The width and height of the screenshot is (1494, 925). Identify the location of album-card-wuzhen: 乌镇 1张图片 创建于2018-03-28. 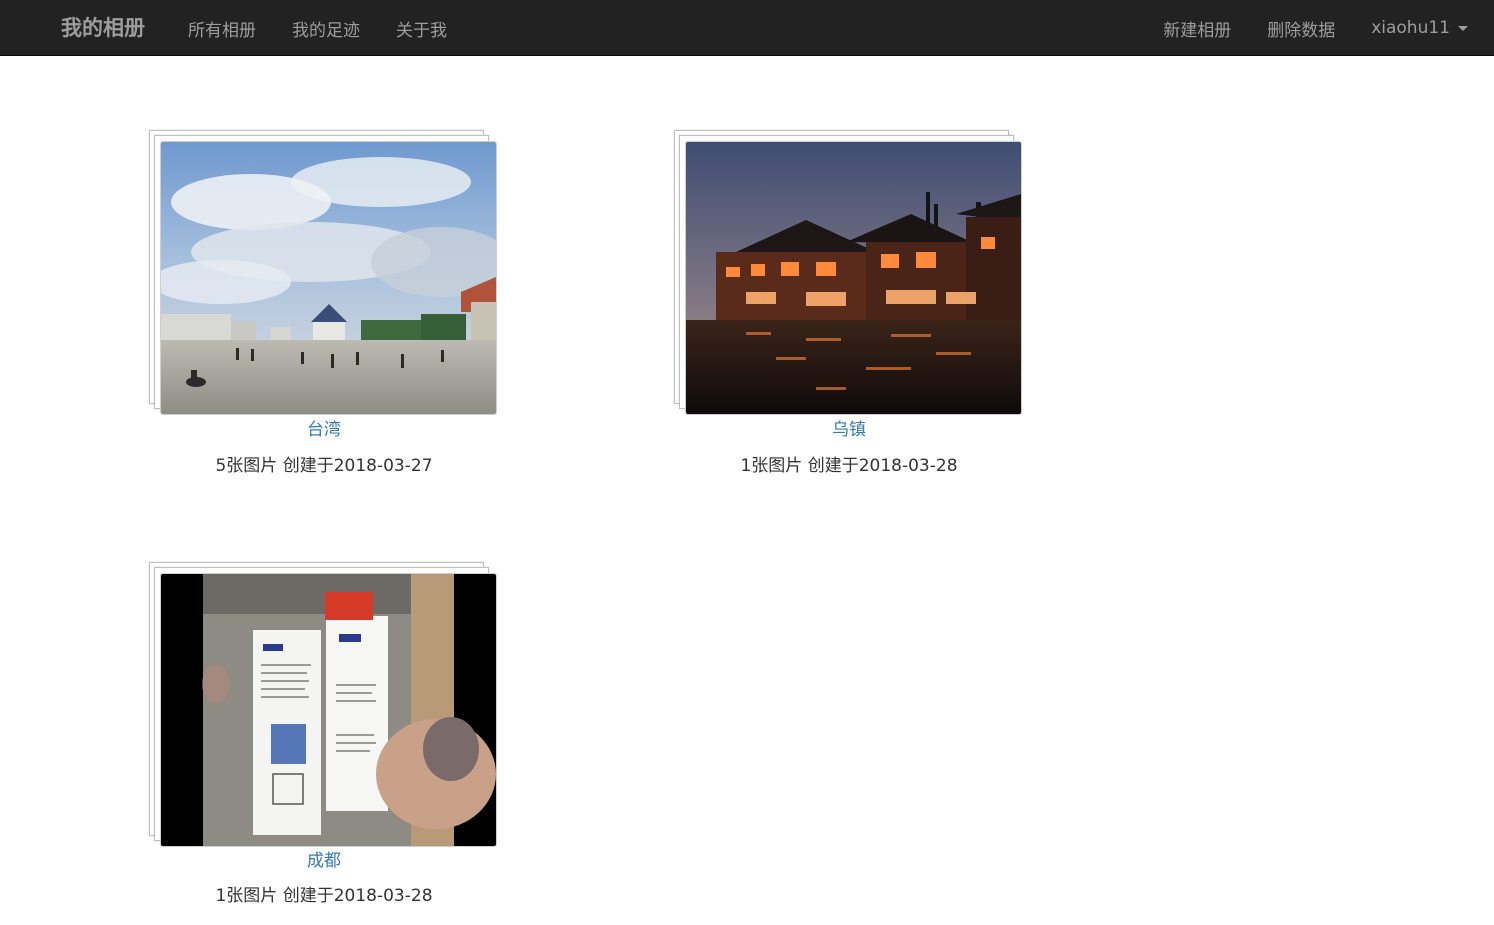
(854, 303).